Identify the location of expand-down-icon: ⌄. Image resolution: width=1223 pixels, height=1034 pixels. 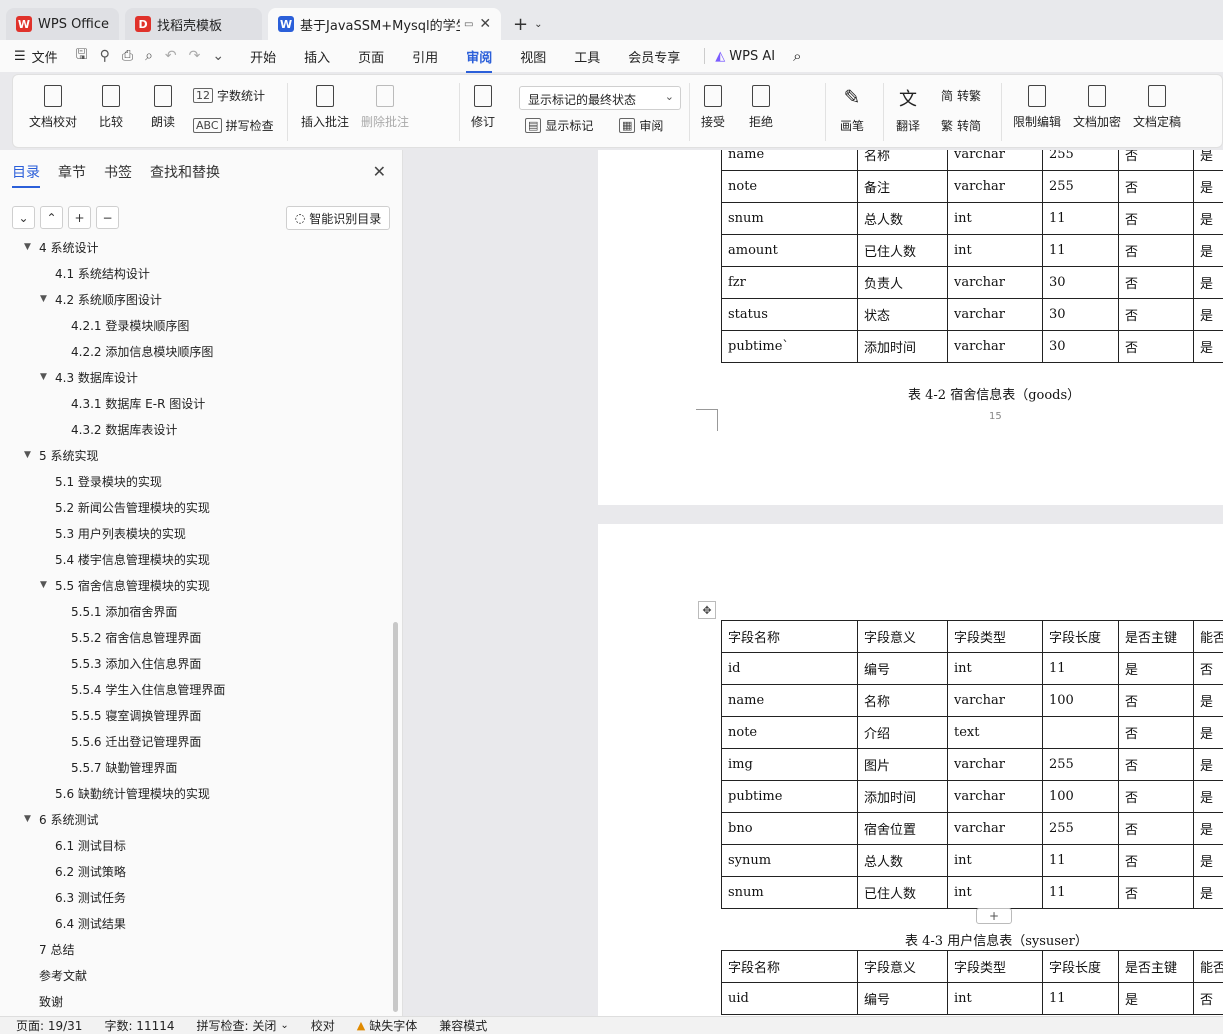
(23, 217).